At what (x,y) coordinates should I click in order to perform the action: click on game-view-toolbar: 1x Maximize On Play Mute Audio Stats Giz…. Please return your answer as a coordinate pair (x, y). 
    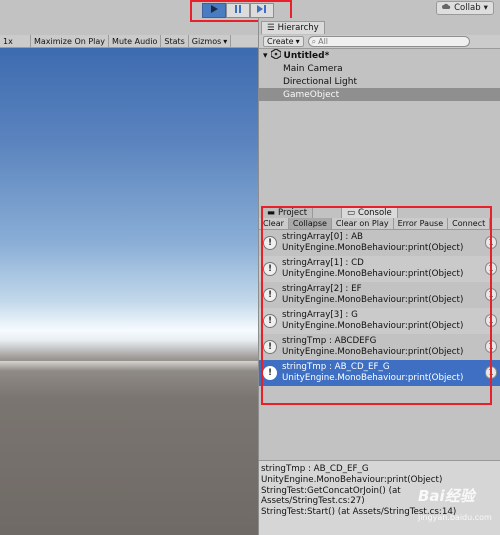
    Looking at the image, I should click on (129, 41).